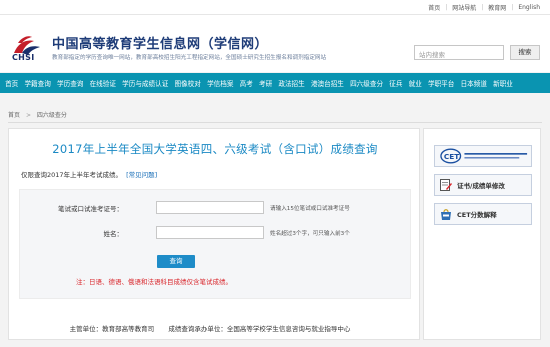  Describe the element at coordinates (291, 83) in the screenshot. I see `nav-item-law: 政法招生` at that location.